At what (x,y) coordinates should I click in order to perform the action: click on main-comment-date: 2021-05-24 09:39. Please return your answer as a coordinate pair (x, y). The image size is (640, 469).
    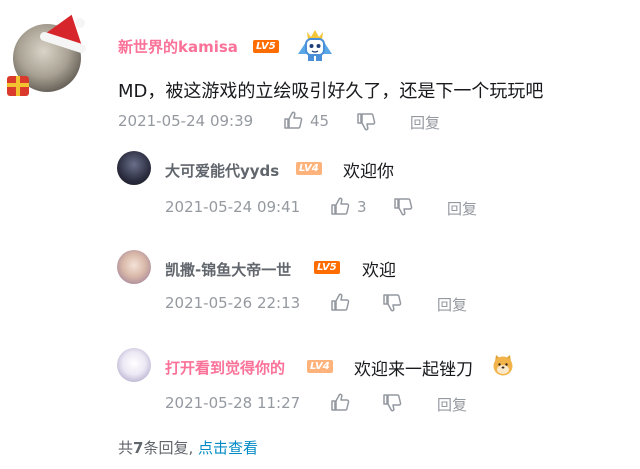
    Looking at the image, I should click on (186, 121).